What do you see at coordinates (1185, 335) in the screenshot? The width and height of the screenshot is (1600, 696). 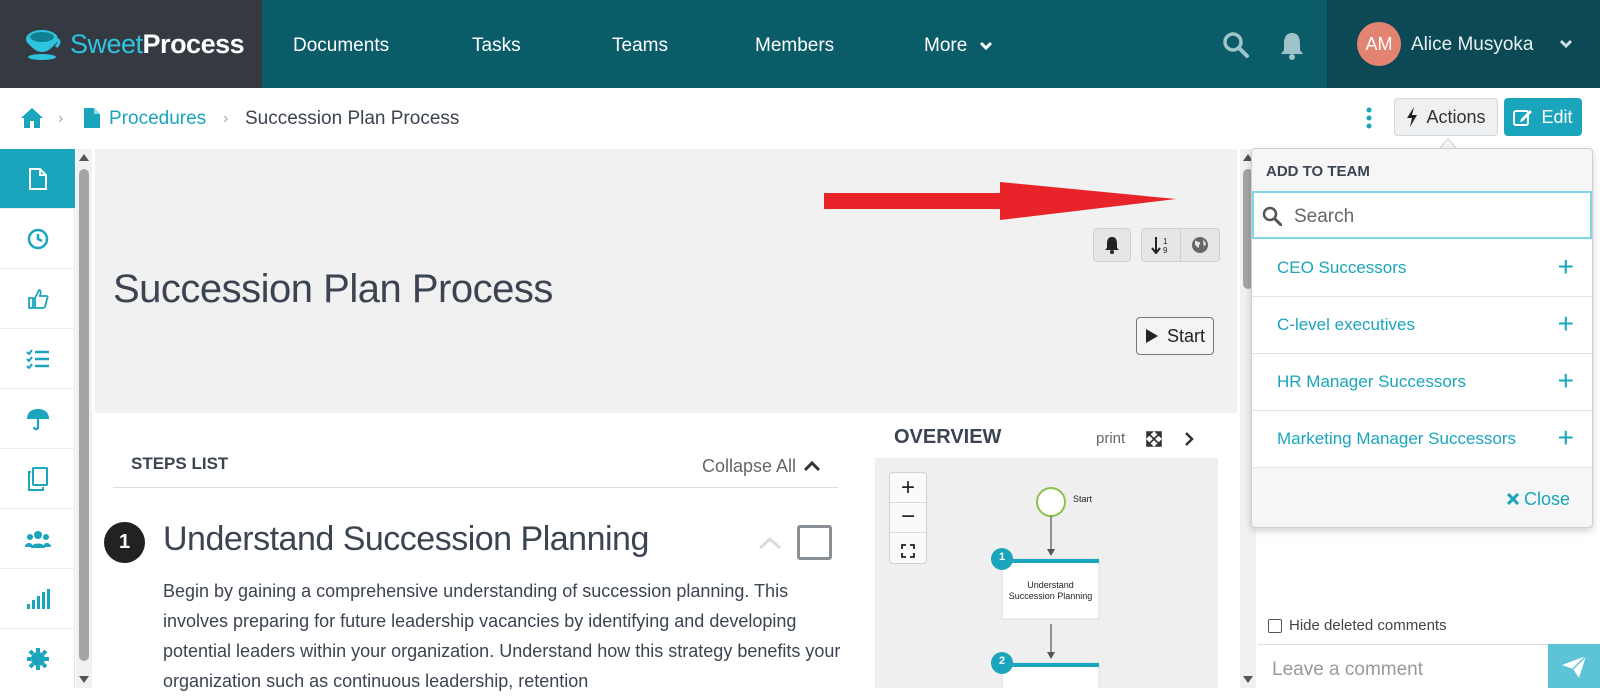 I see `start-label: Start` at bounding box center [1185, 335].